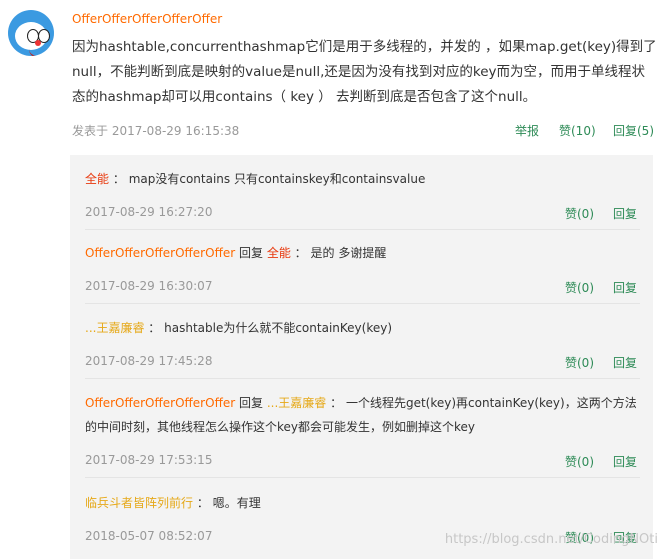  I want to click on comment-date: 发表于 2017-08-29 16:15:38, so click(156, 131).